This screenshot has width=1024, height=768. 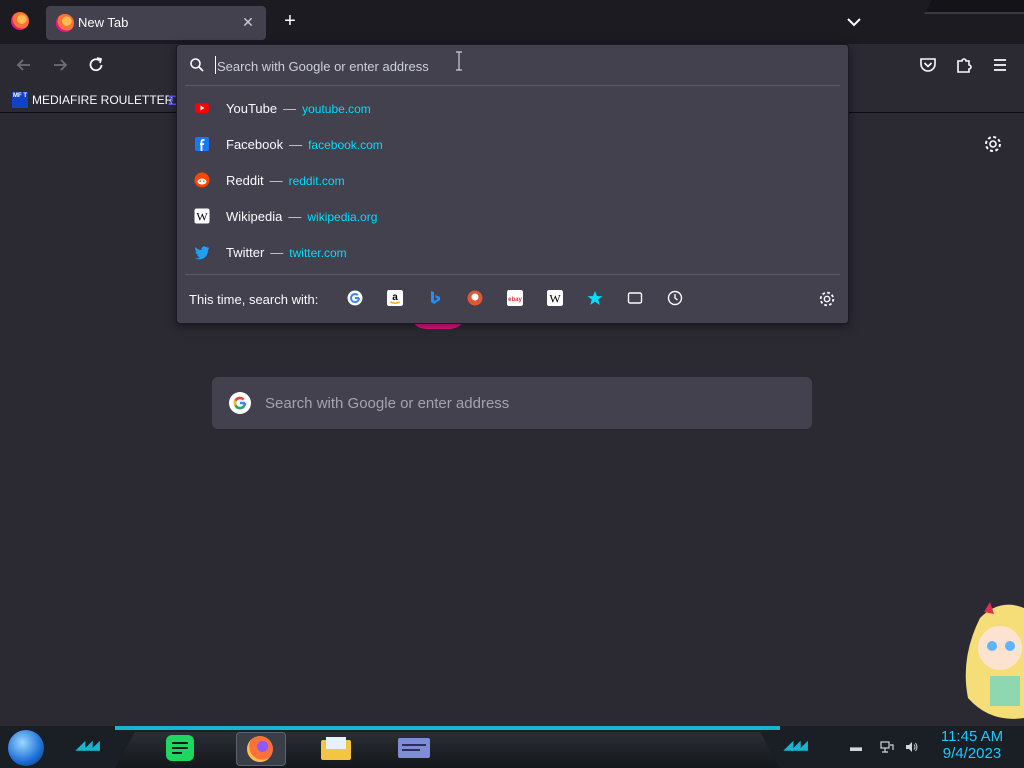 What do you see at coordinates (215, 65) in the screenshot?
I see `text-caret` at bounding box center [215, 65].